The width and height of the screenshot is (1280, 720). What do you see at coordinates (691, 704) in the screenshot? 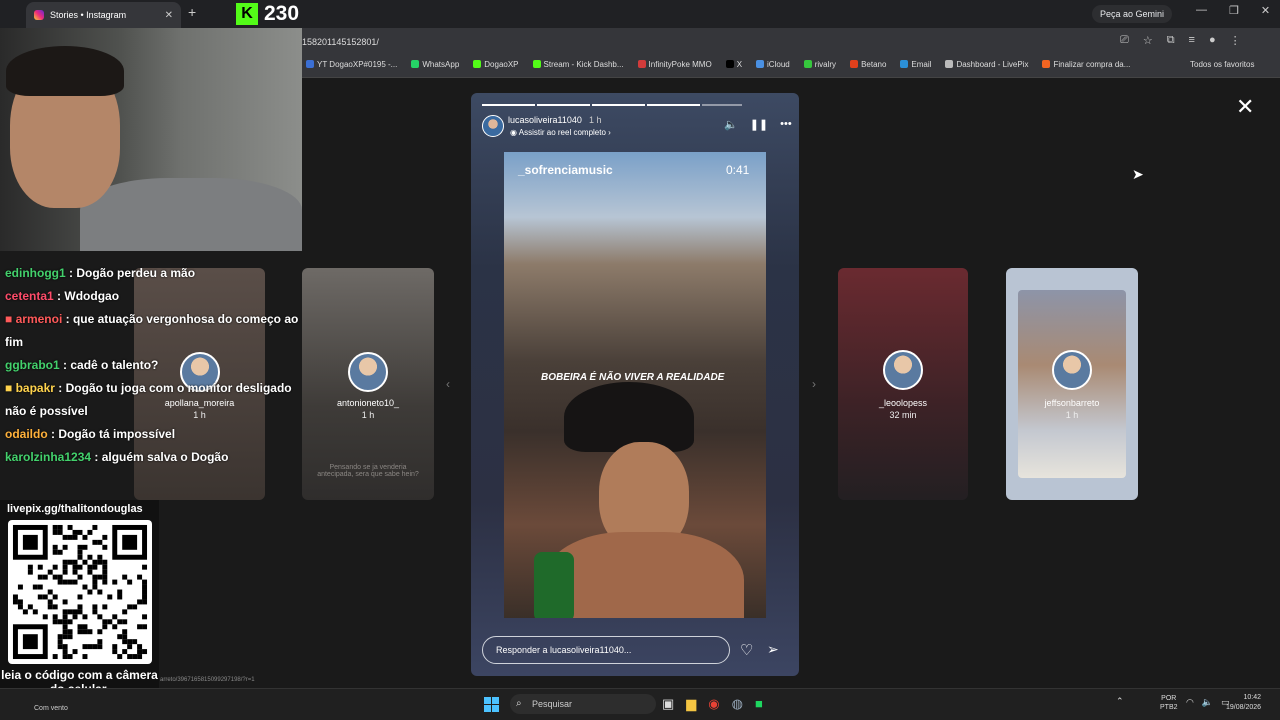
I see `file-explorer-icon: ▆` at bounding box center [691, 704].